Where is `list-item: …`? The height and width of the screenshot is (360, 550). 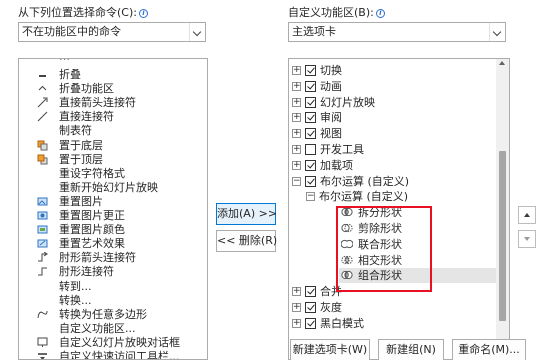 list-item: … is located at coordinates (113, 61).